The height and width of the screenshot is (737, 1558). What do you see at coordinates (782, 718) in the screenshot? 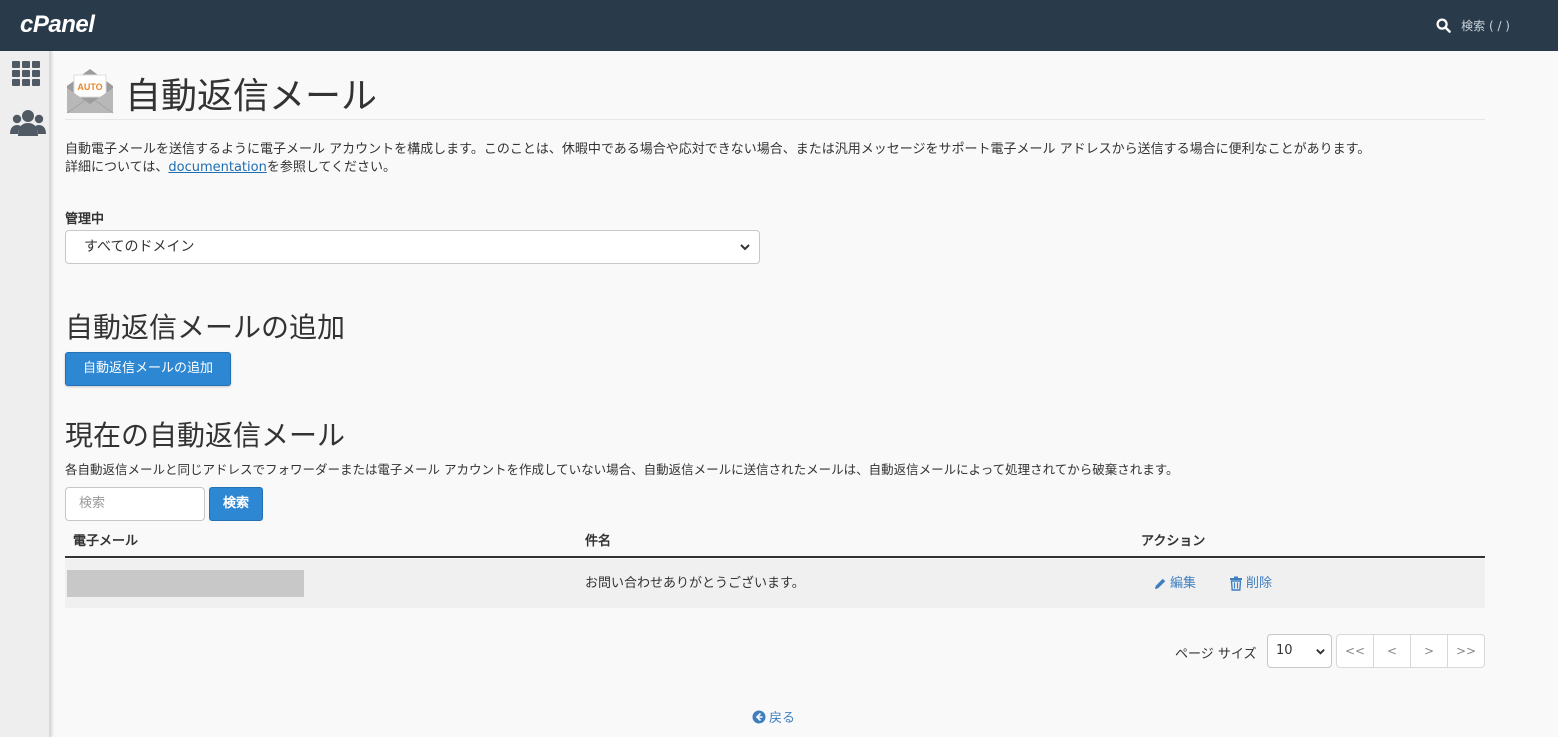
I see `back-label: 戻る` at bounding box center [782, 718].